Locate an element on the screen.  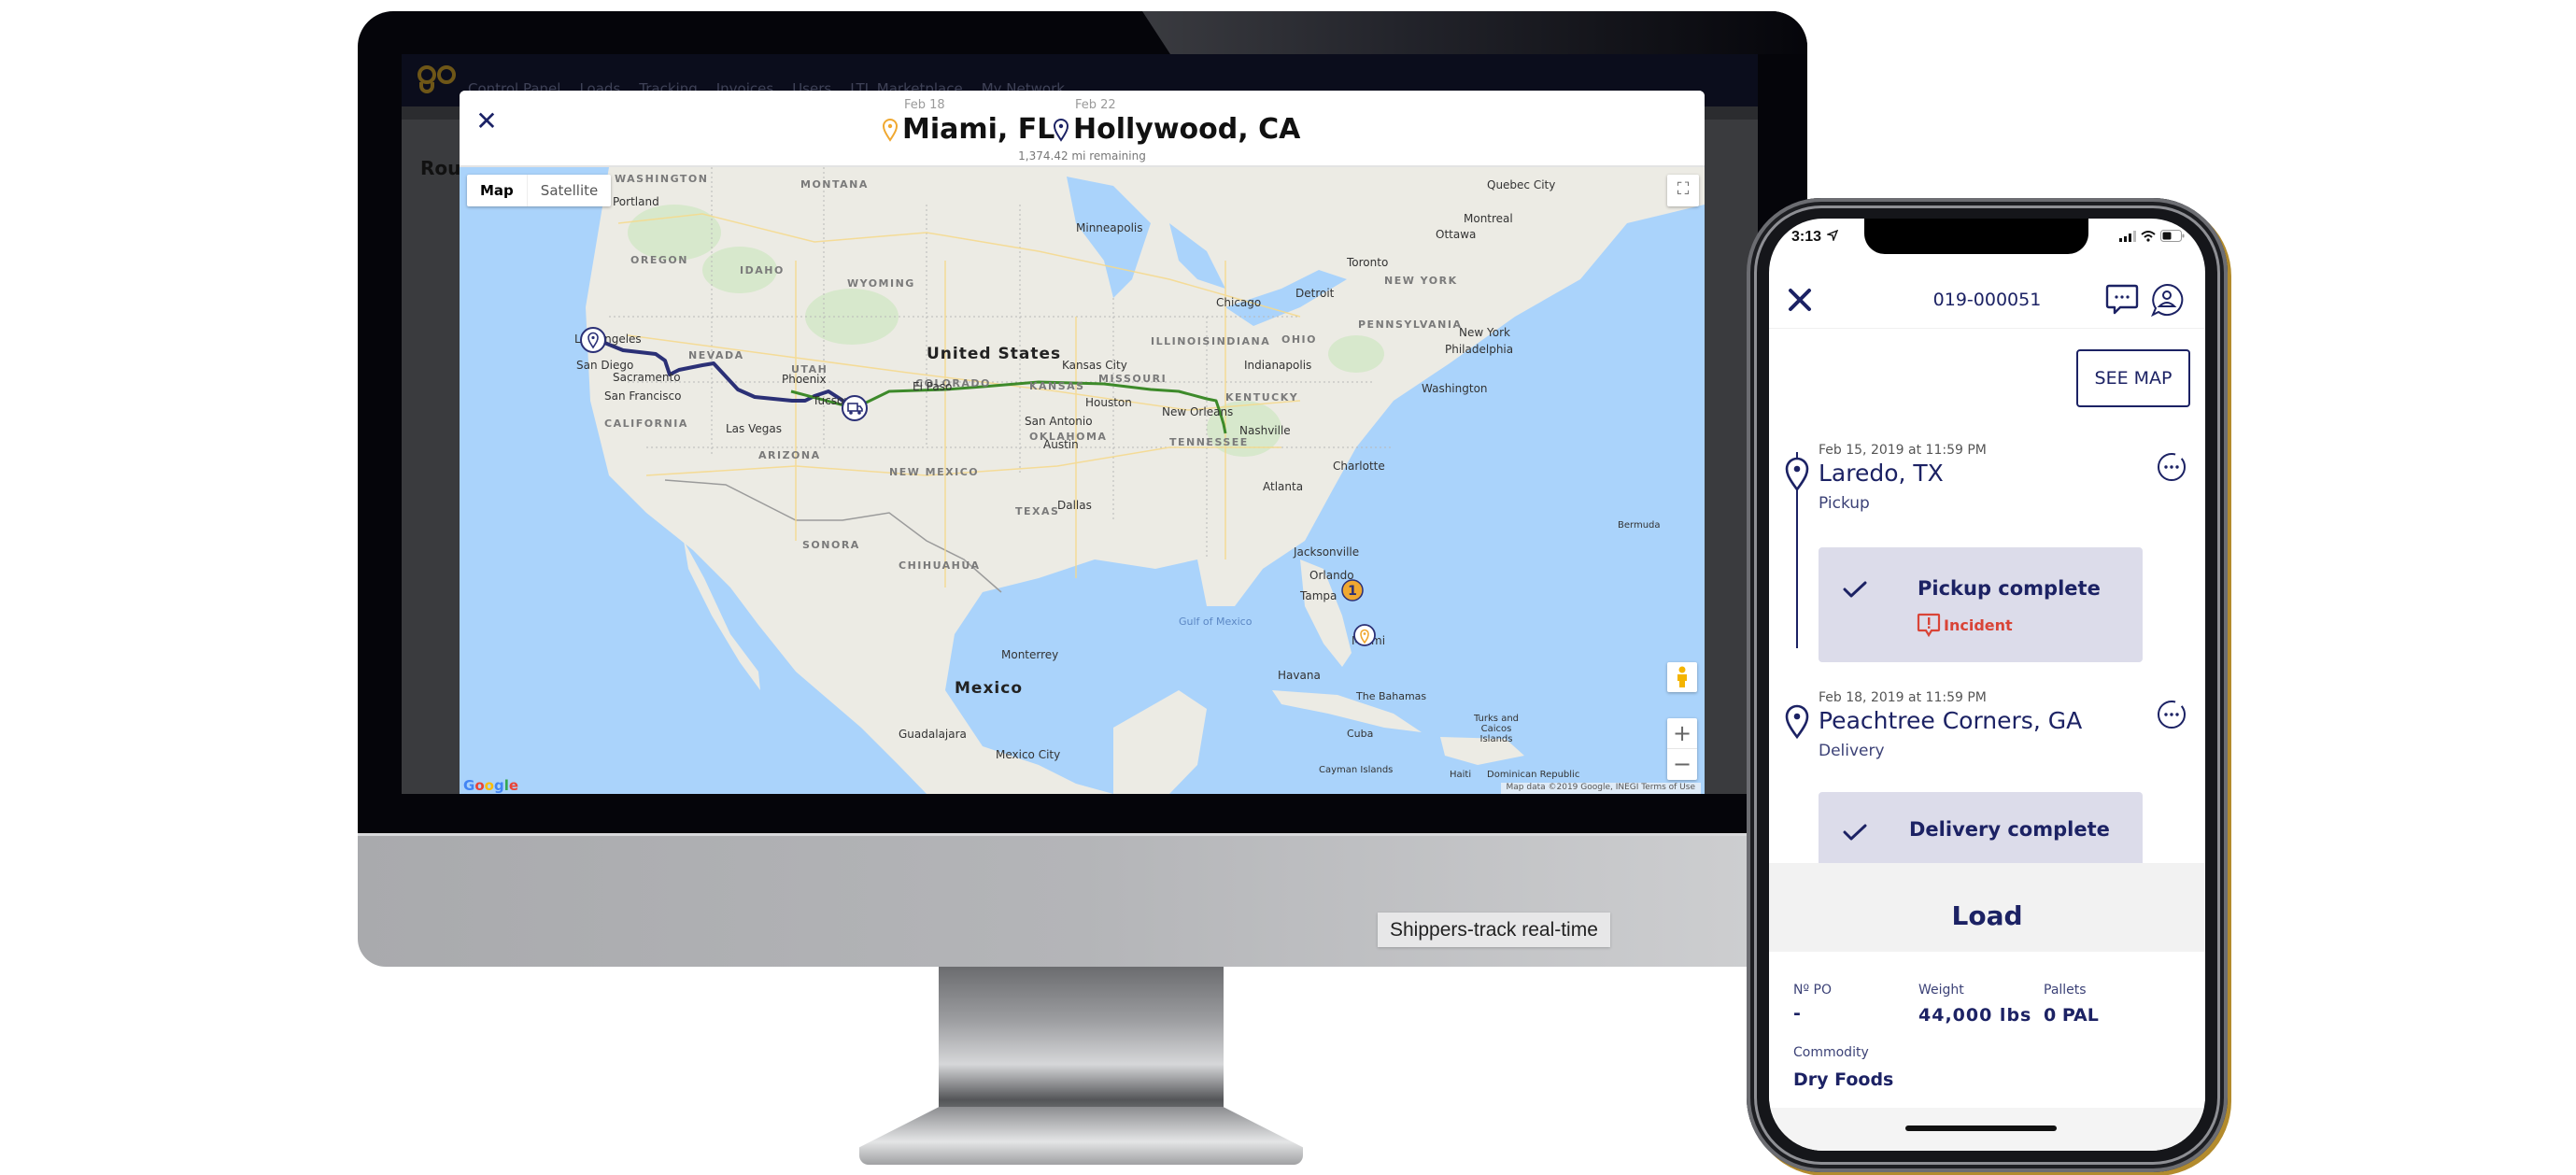
map-label-tennessee: TENNESSEE is located at coordinates (1209, 442).